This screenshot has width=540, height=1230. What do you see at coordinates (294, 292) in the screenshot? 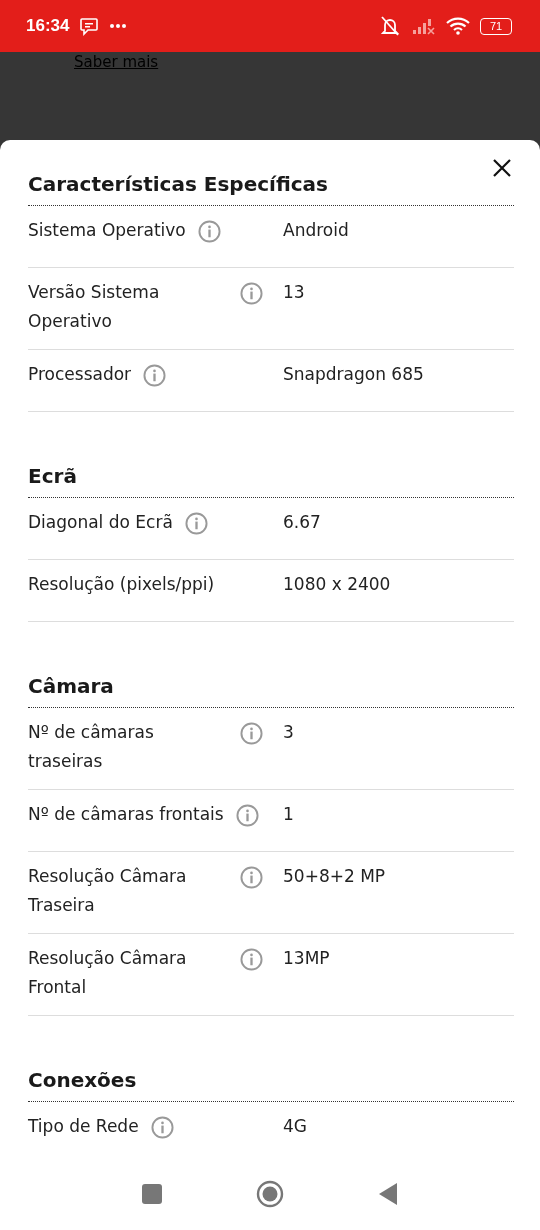
I see `spec-value: 13` at bounding box center [294, 292].